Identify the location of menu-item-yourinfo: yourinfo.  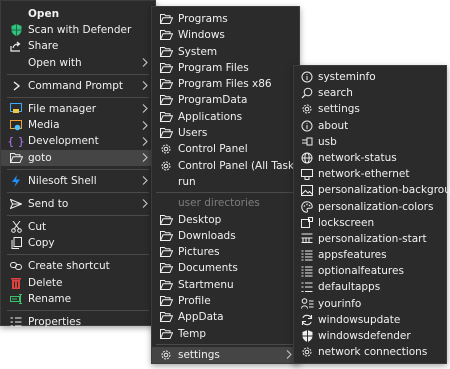
(370, 304).